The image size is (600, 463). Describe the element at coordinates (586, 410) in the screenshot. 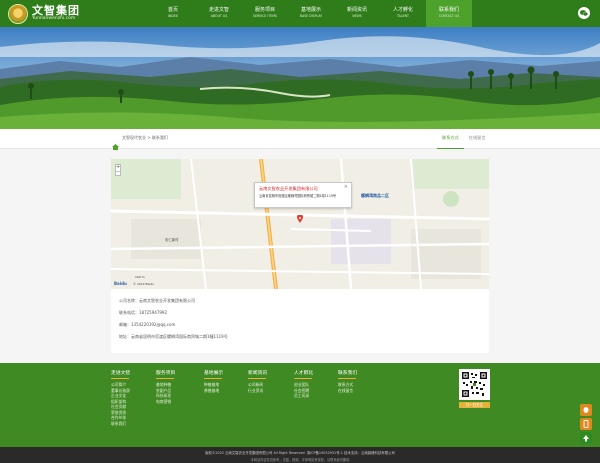

I see `qq-icon` at that location.